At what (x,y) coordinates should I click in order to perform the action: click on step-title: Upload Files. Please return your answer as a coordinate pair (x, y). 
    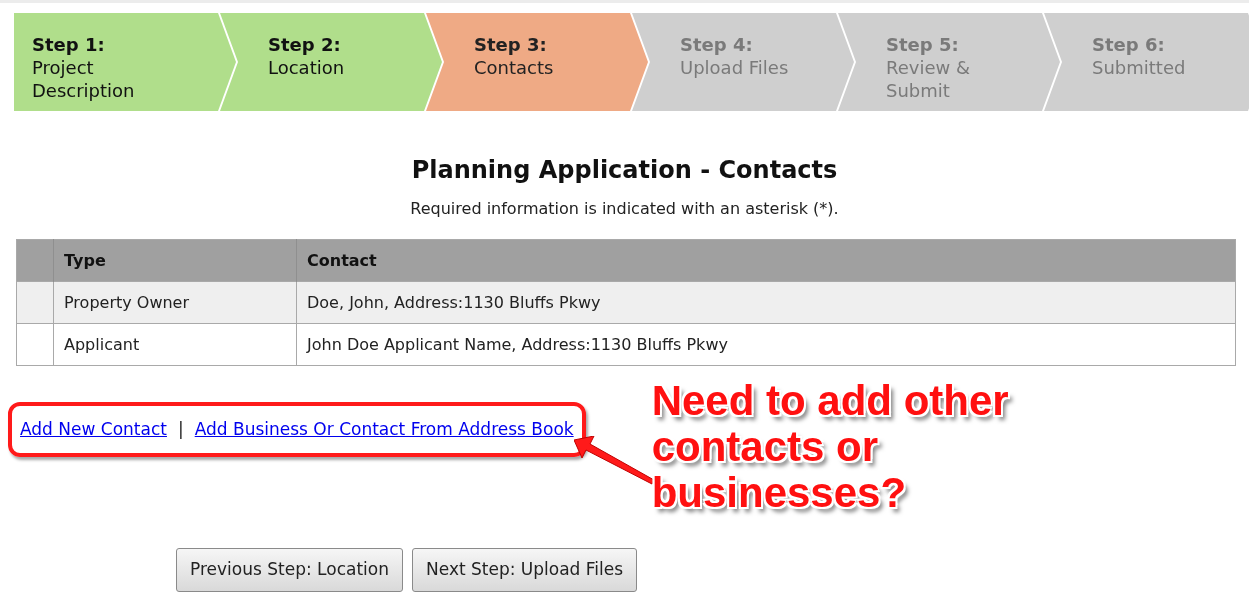
    Looking at the image, I should click on (735, 67).